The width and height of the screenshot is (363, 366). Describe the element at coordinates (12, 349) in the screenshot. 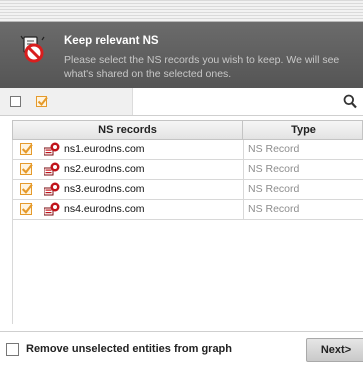

I see `remove-unselected-checkbox` at that location.